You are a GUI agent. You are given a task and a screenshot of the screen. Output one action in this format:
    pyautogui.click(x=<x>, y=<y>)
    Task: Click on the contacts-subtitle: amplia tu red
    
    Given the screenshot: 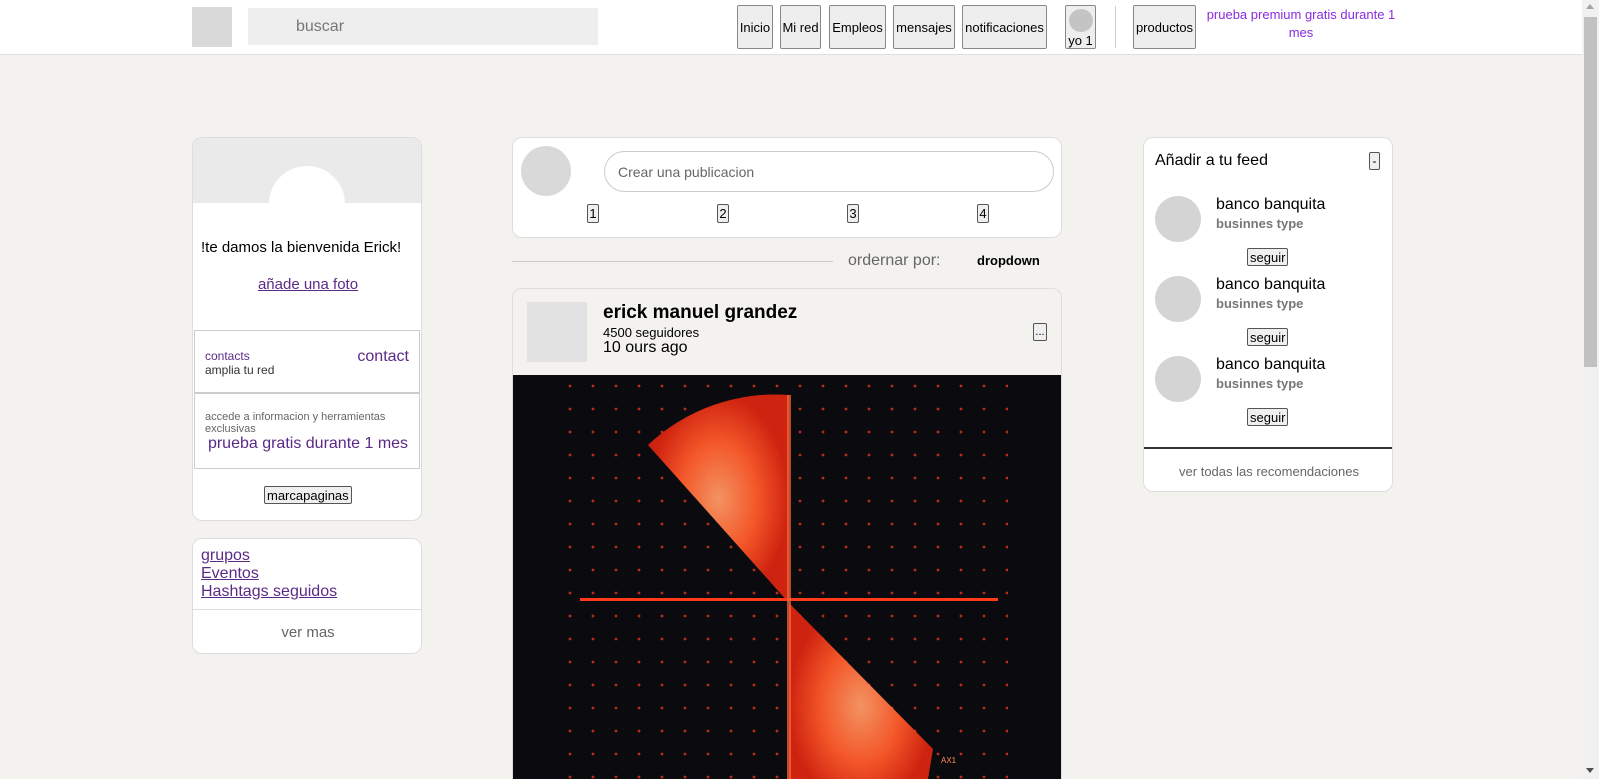 What is the action you would take?
    pyautogui.click(x=240, y=370)
    